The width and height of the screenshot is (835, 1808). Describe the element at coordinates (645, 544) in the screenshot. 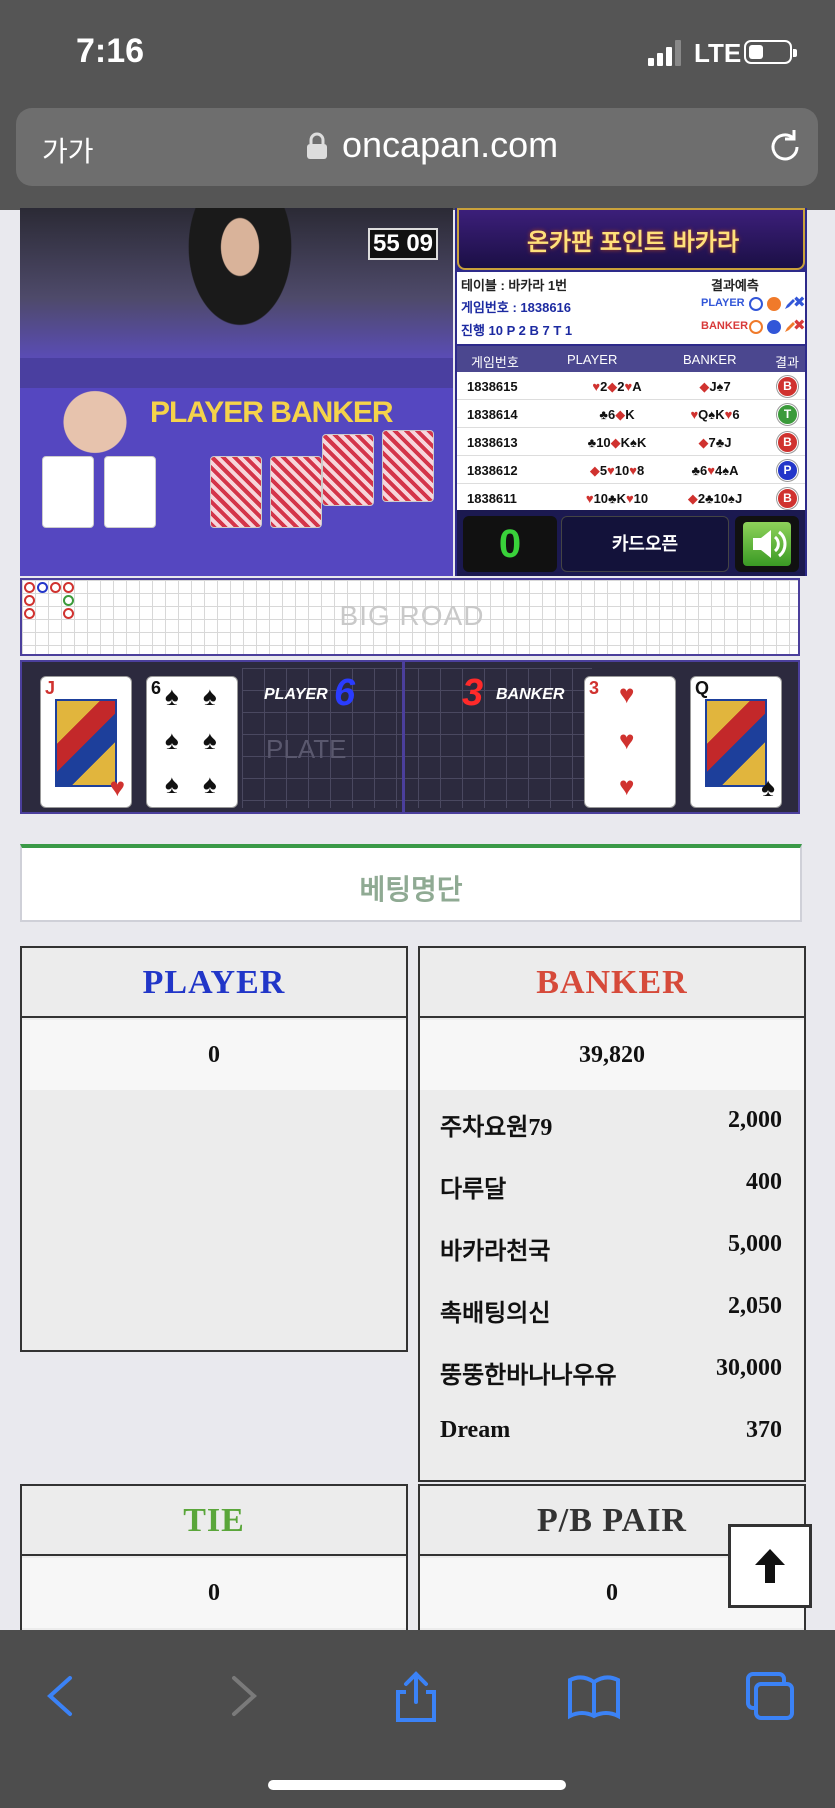

I see `card-open-button: 카드오픈` at that location.